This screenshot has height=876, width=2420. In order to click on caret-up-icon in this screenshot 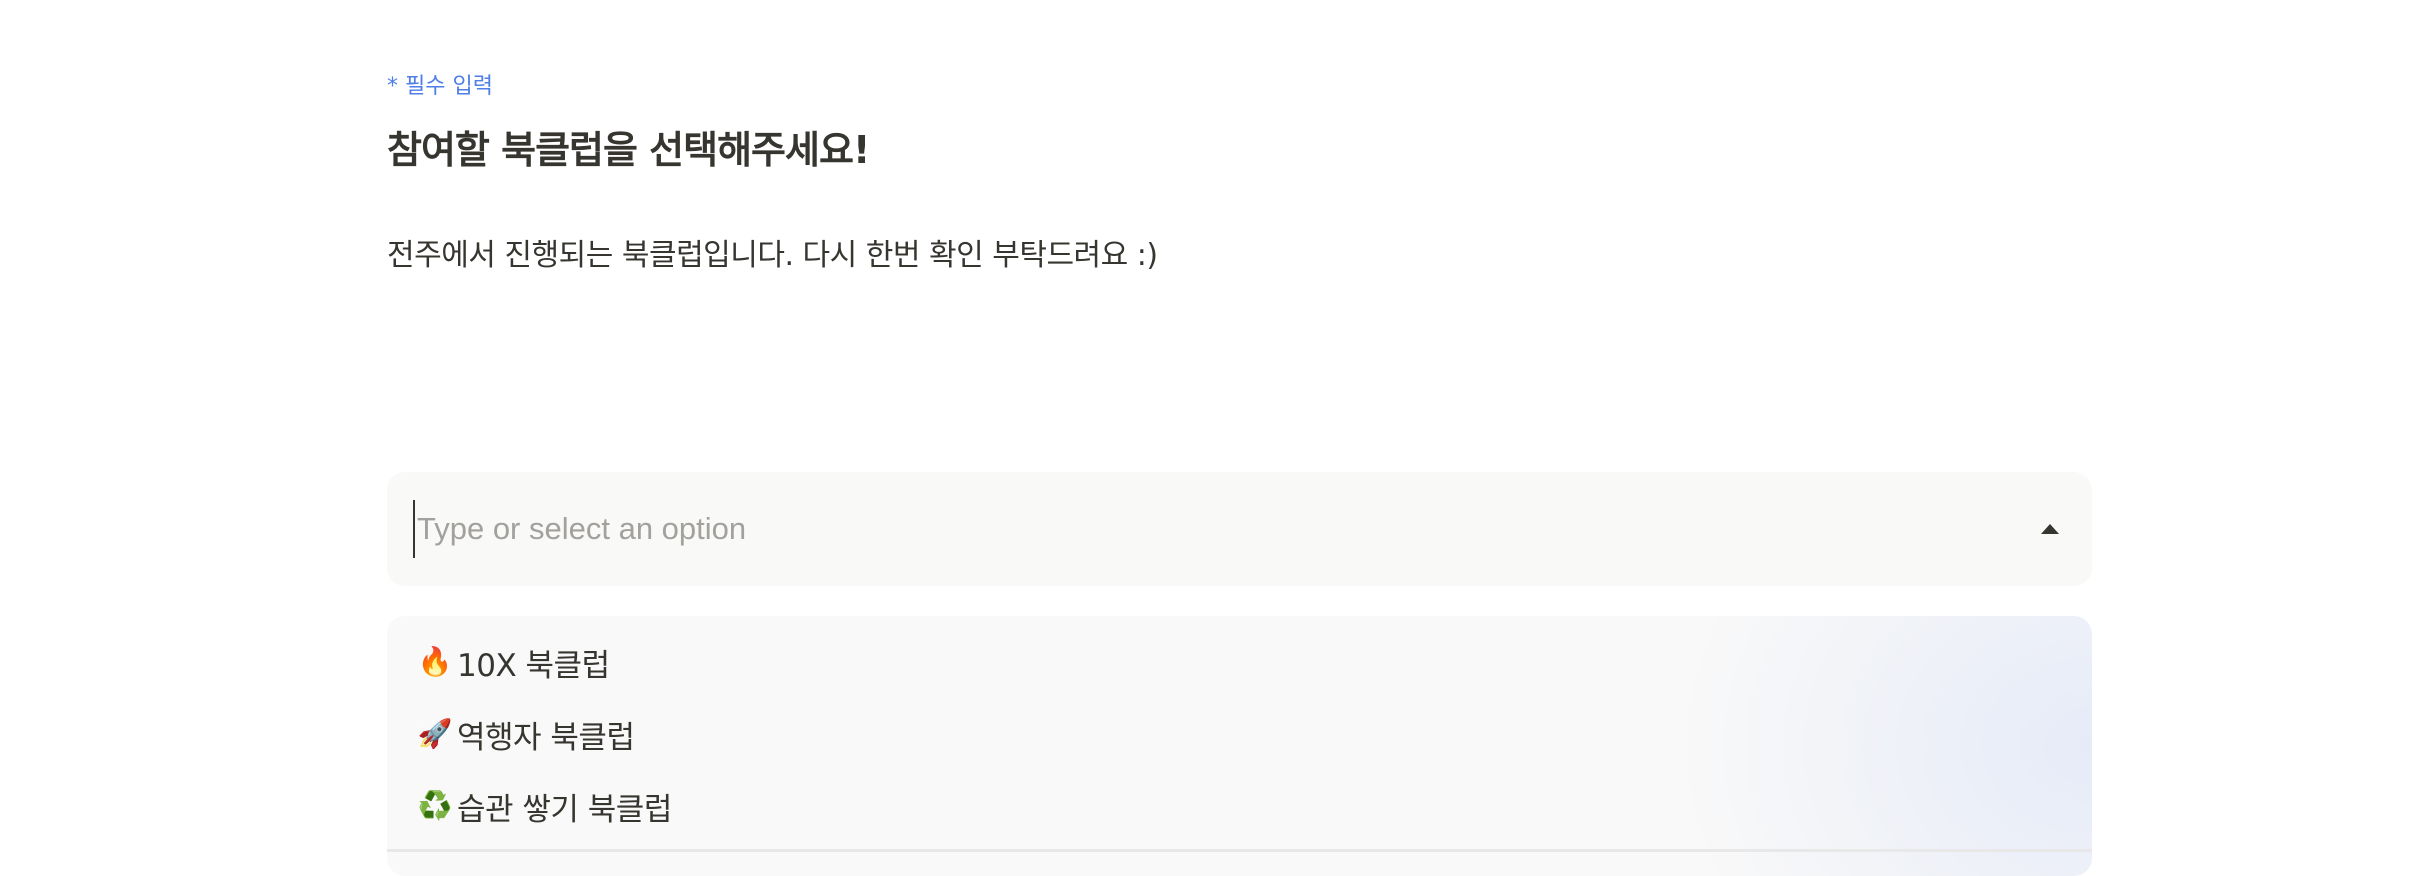, I will do `click(2050, 529)`.